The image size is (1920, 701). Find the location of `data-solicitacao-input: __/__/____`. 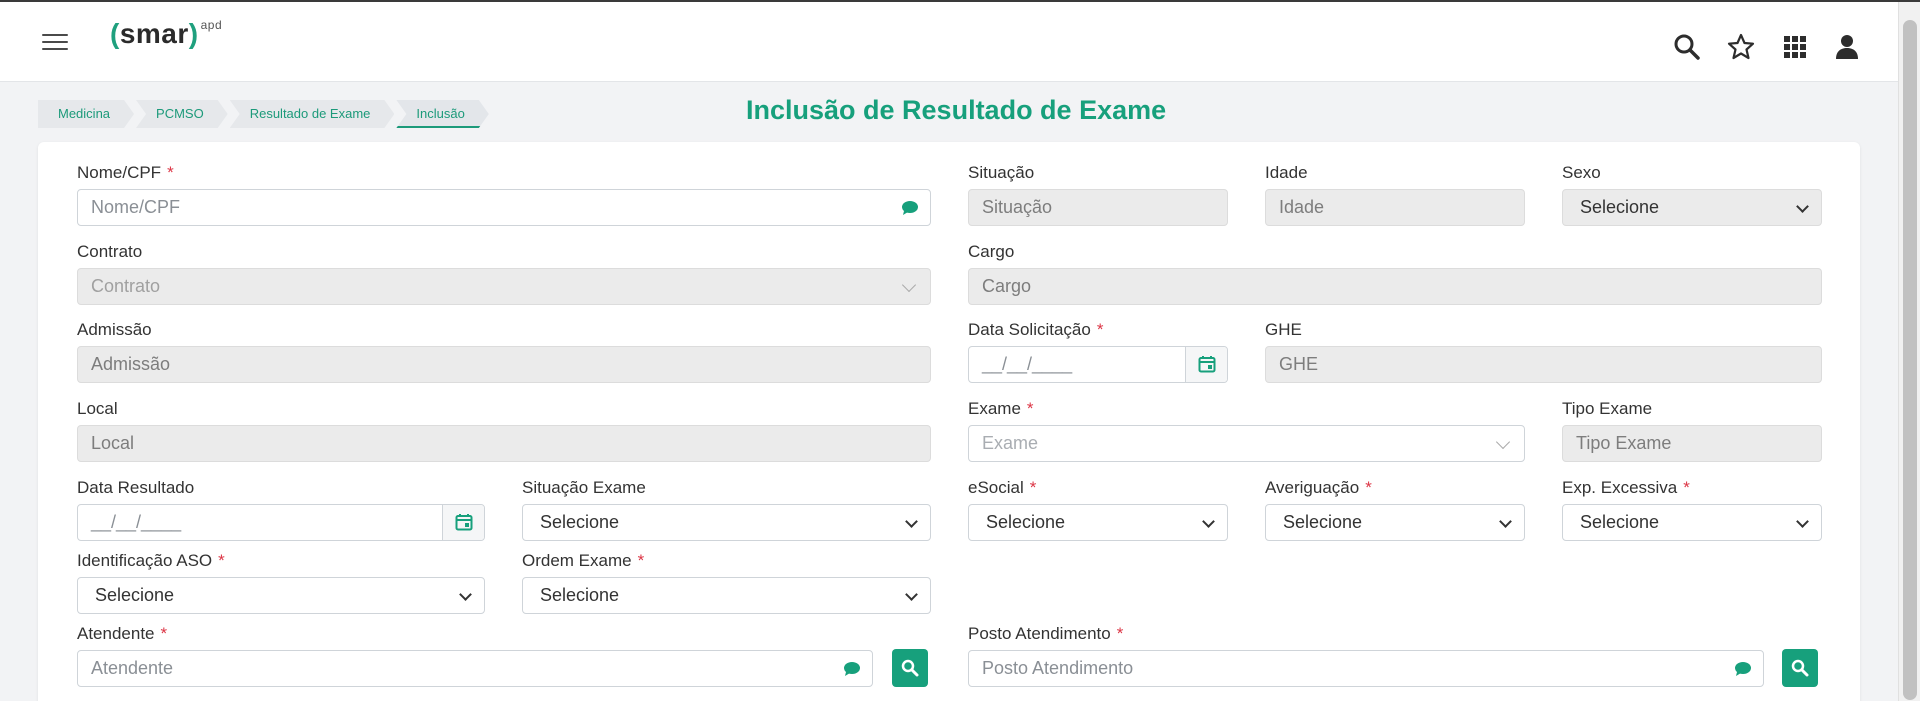

data-solicitacao-input: __/__/____ is located at coordinates (1098, 364).